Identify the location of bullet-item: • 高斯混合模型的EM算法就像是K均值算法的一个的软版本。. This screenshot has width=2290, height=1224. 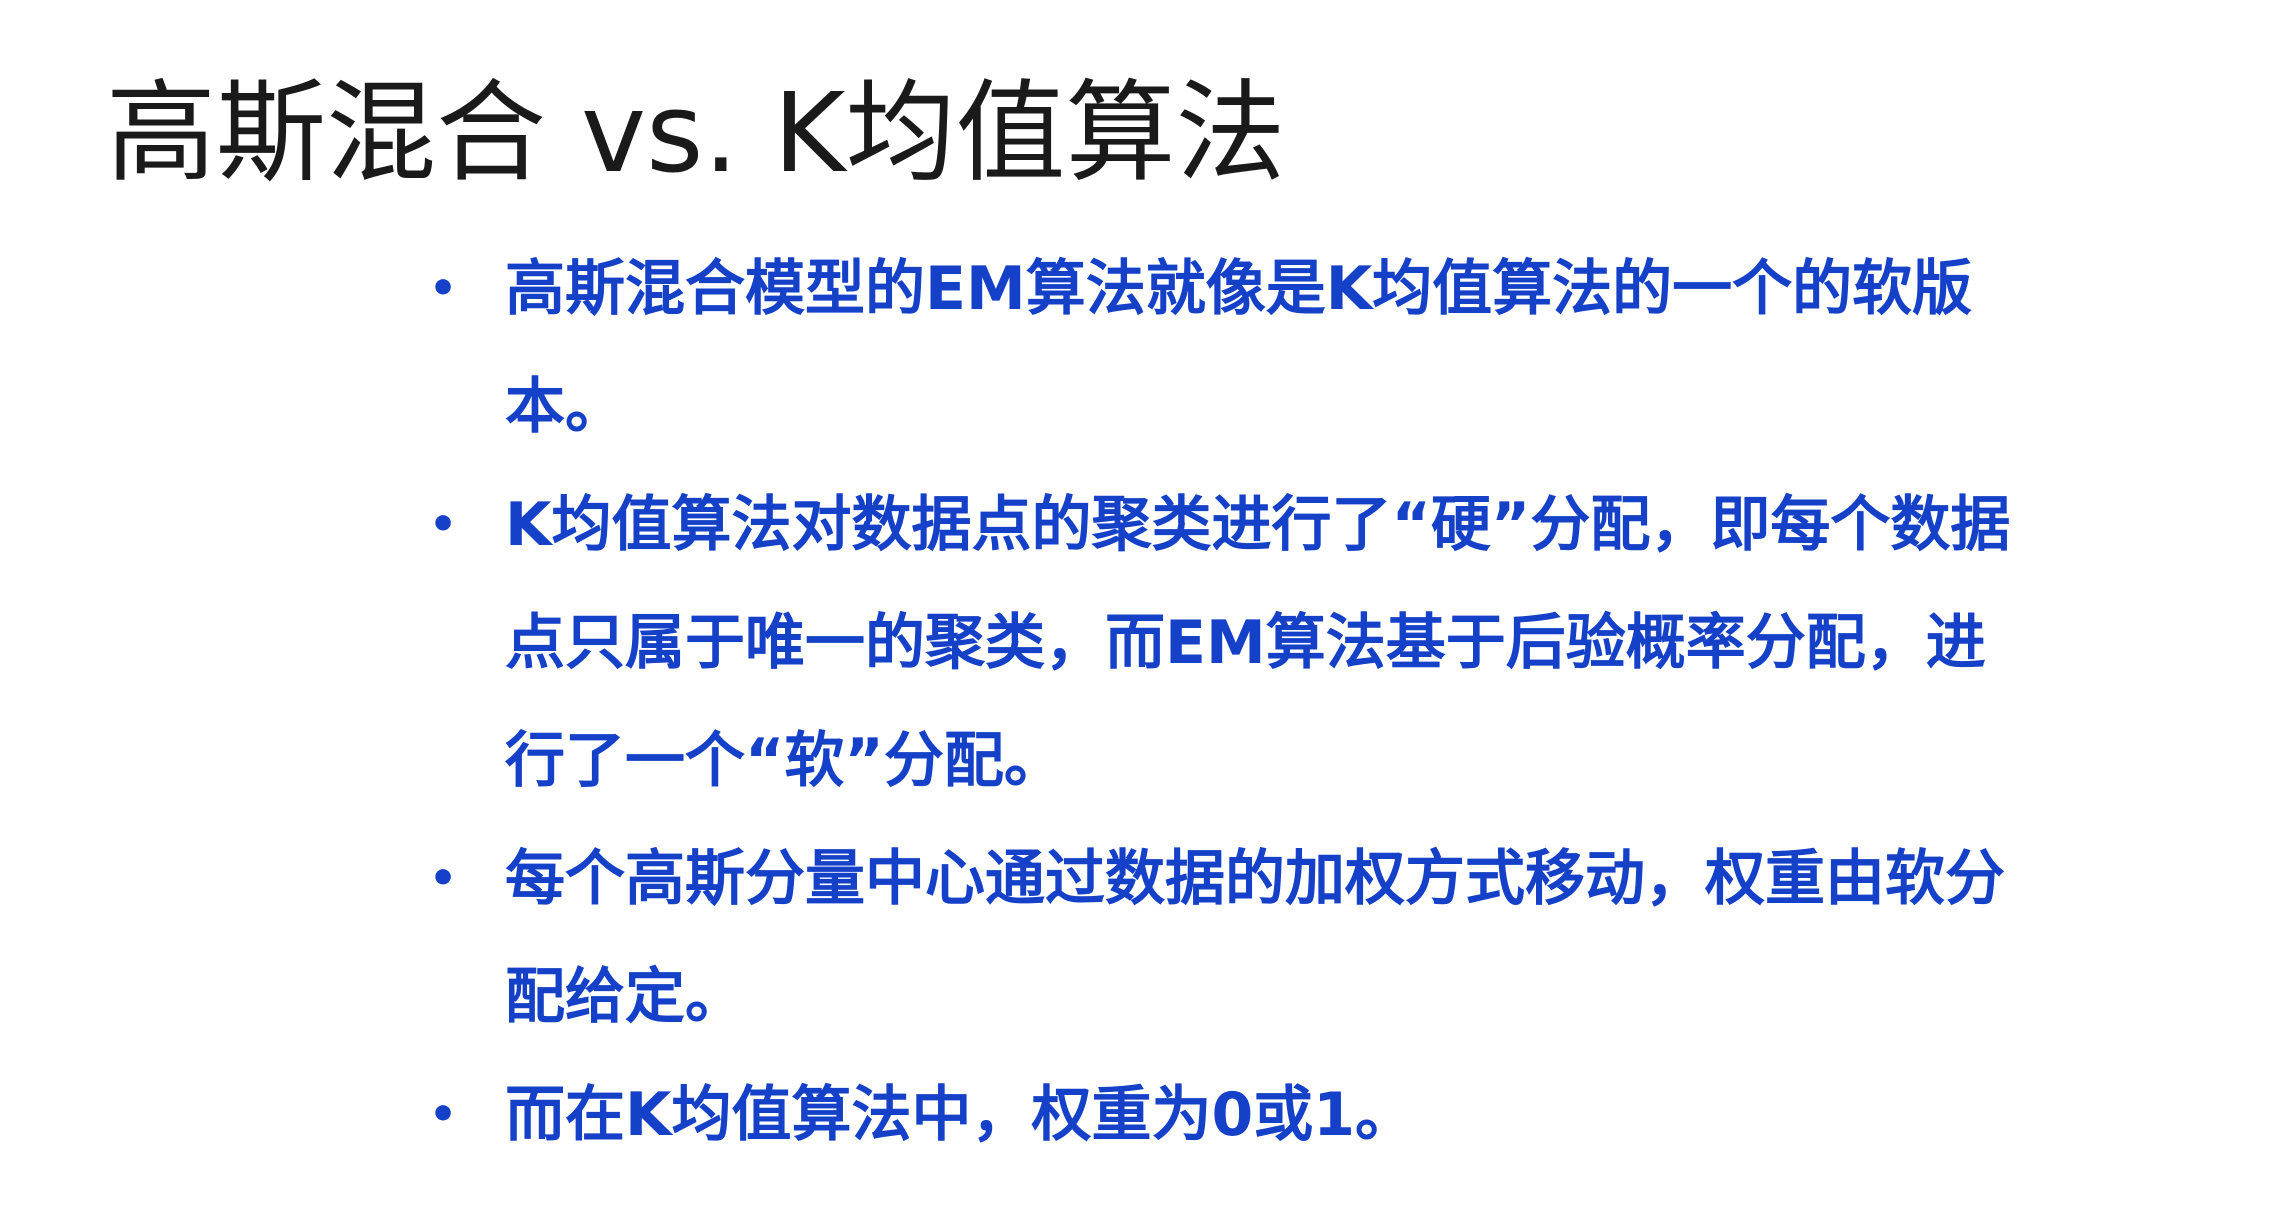
(1225, 348).